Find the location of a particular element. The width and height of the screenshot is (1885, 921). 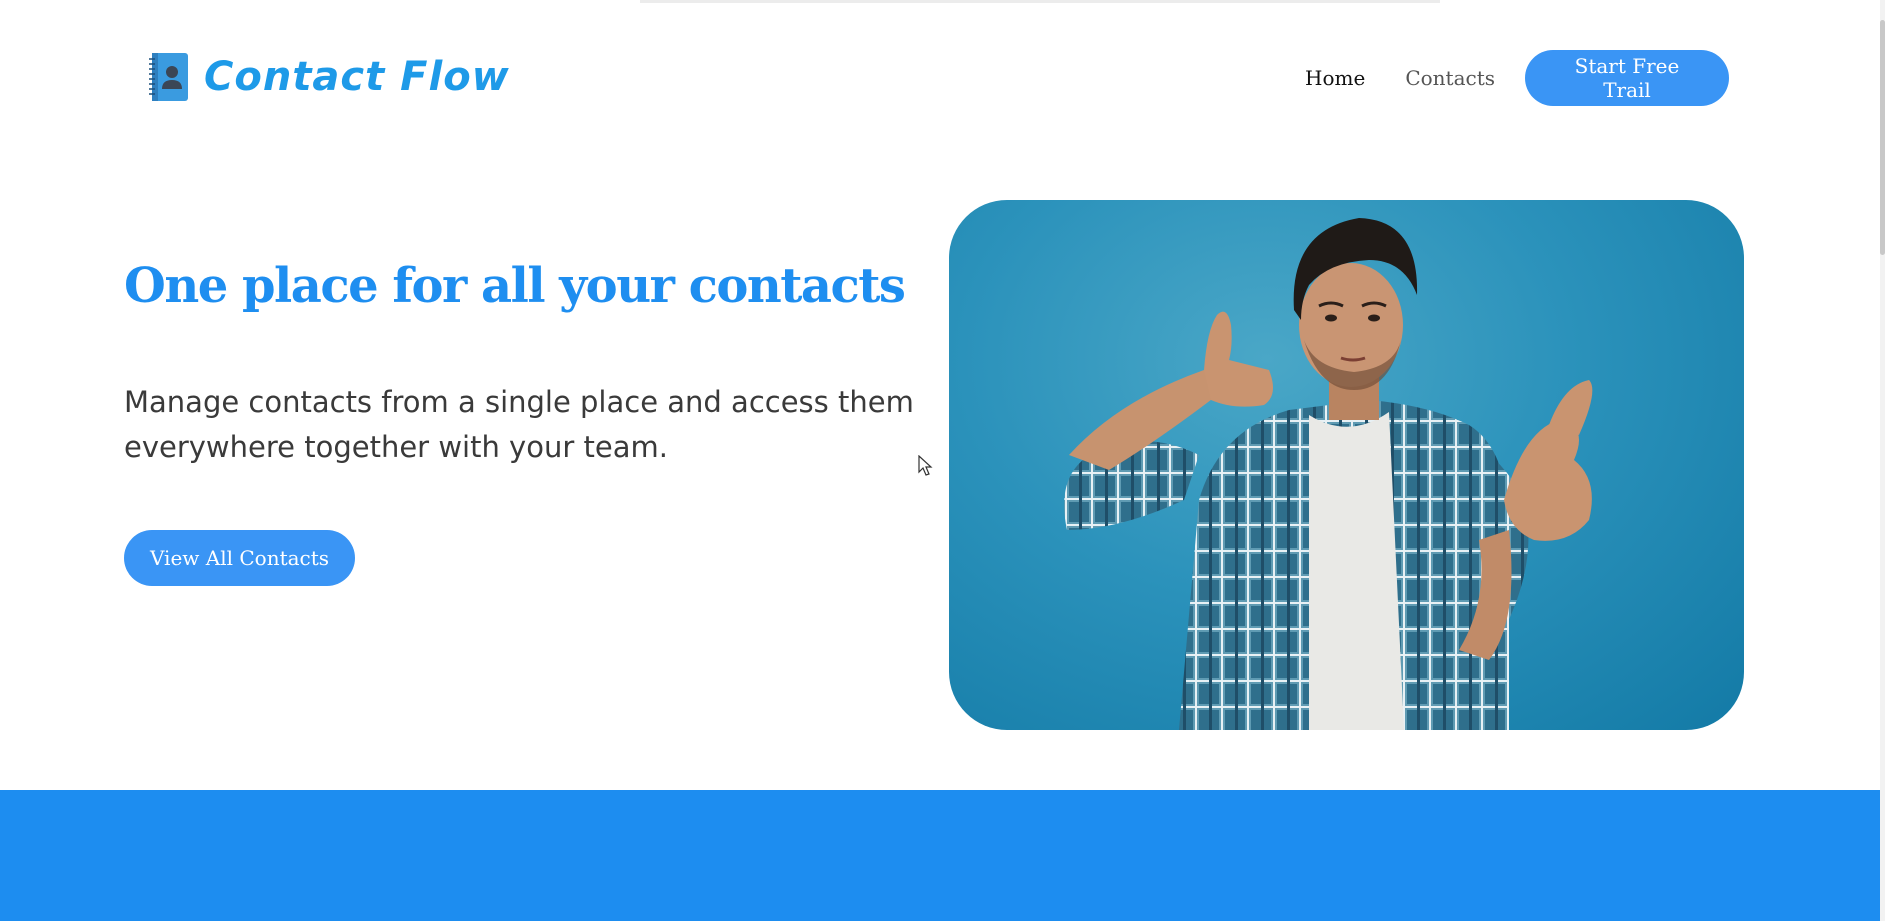

brand-logo: Contact Flow is located at coordinates (329, 77).